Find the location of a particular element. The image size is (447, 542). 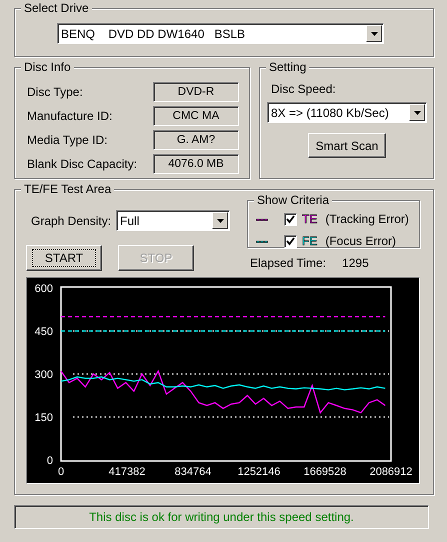

smart-scan-button: Smart Scan is located at coordinates (347, 145).